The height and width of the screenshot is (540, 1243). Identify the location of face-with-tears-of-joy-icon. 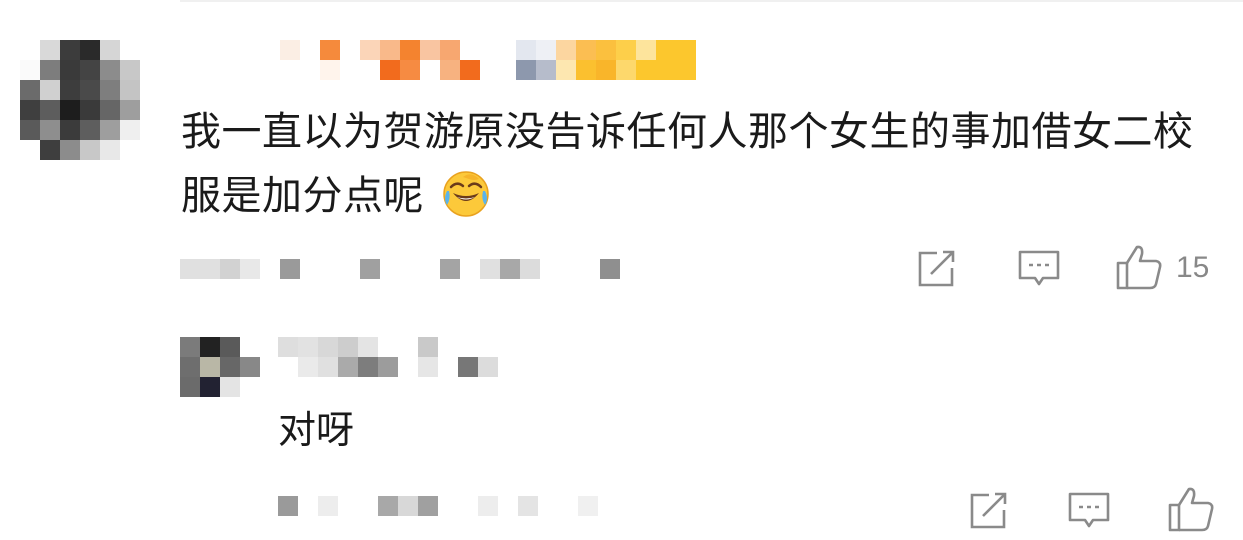
(466, 194).